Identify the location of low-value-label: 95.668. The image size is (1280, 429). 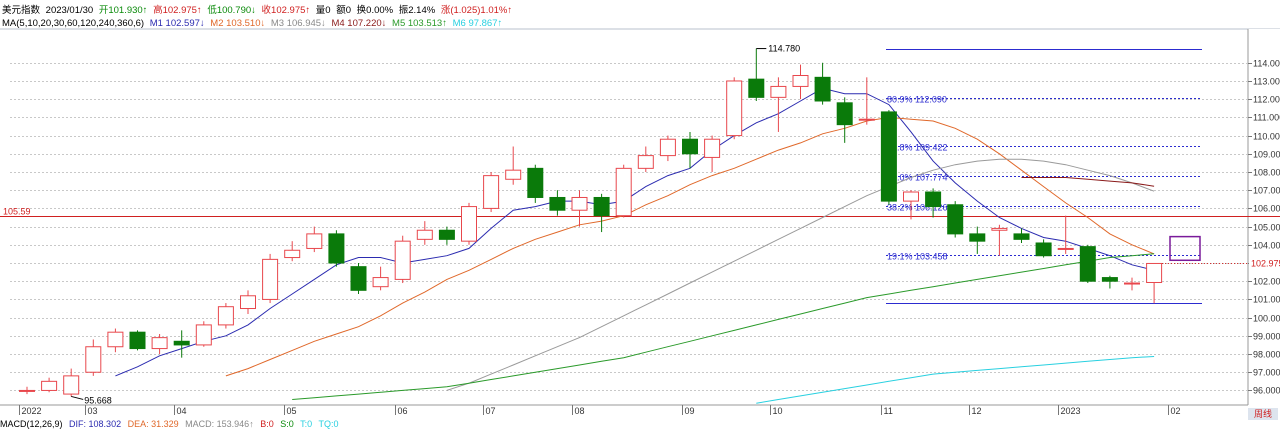
(98, 400).